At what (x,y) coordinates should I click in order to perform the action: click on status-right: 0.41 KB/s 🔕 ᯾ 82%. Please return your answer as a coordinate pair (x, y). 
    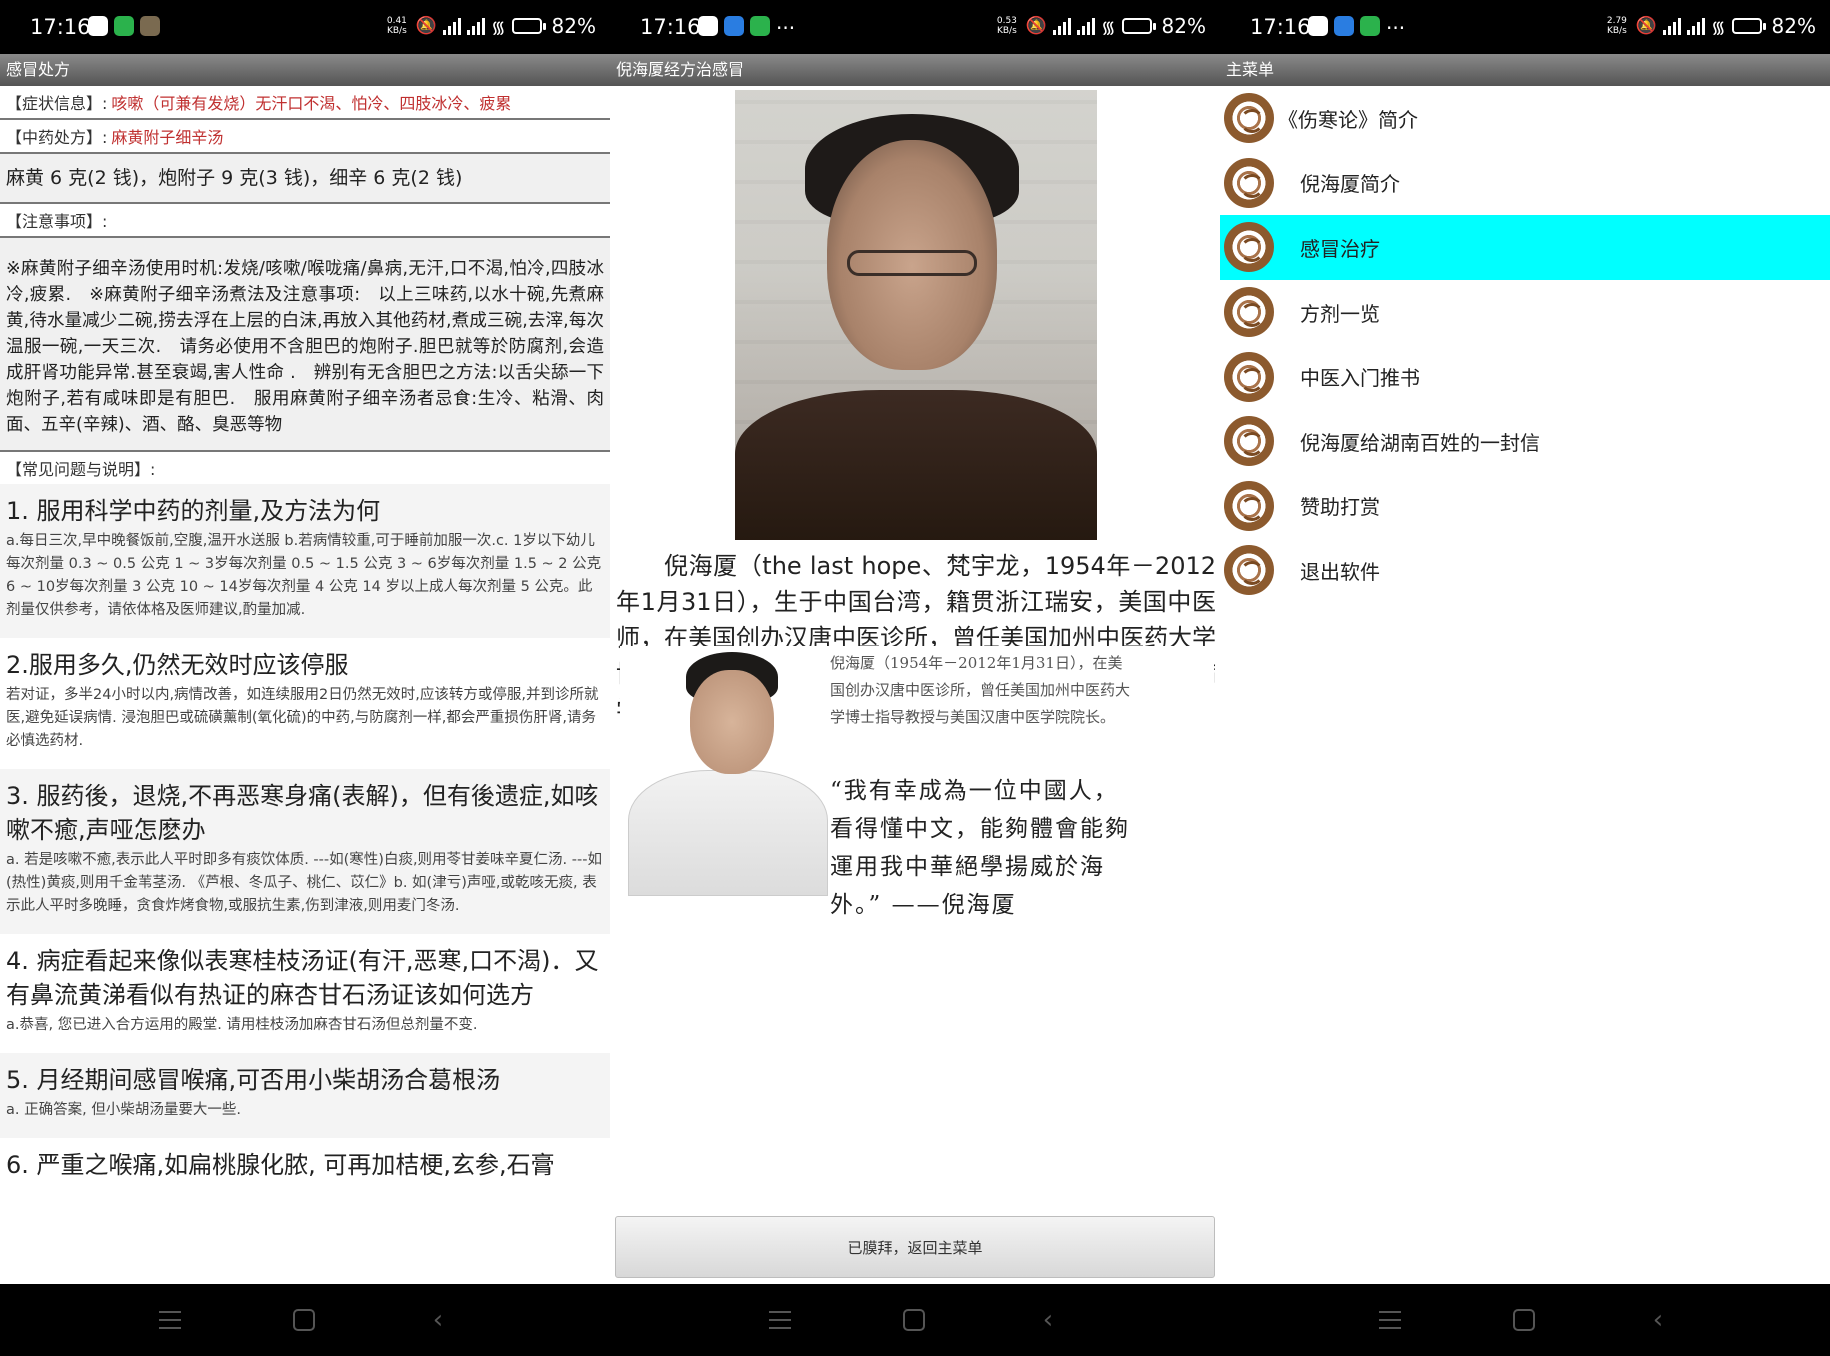
    Looking at the image, I should click on (490, 26).